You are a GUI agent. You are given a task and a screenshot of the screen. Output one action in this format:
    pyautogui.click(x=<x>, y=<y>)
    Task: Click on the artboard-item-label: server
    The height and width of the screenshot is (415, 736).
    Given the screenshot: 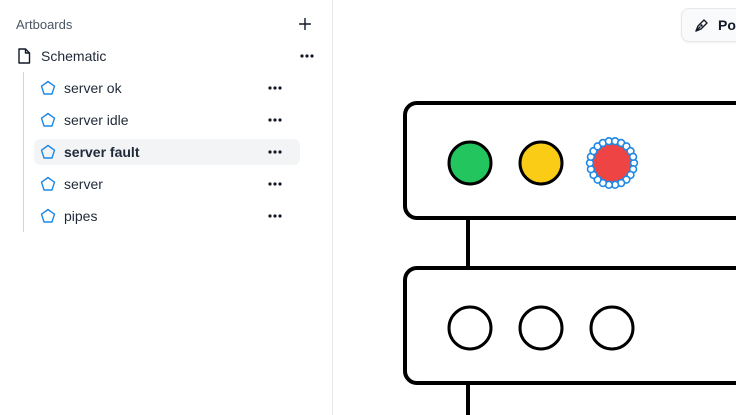 What is the action you would take?
    pyautogui.click(x=83, y=184)
    